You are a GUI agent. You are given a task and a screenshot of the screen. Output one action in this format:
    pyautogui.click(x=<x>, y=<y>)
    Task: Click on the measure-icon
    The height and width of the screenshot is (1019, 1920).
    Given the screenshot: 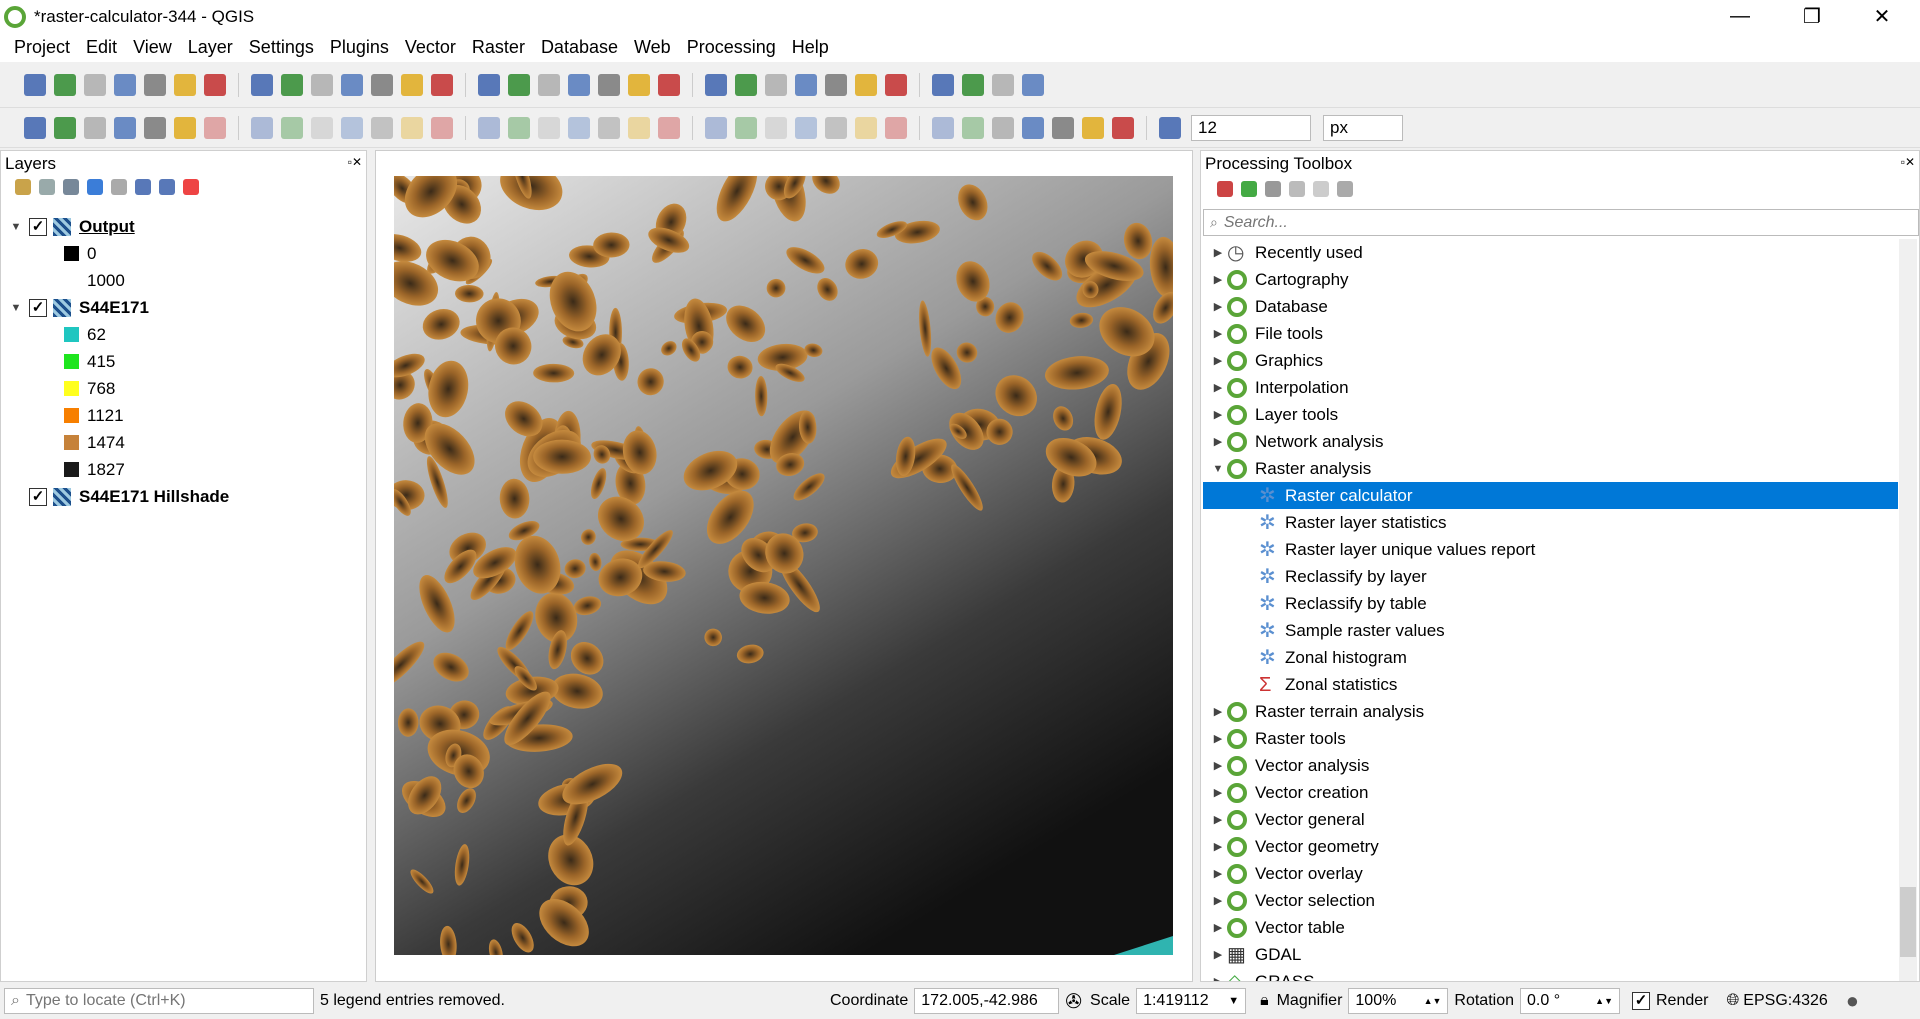 What is the action you would take?
    pyautogui.click(x=973, y=84)
    